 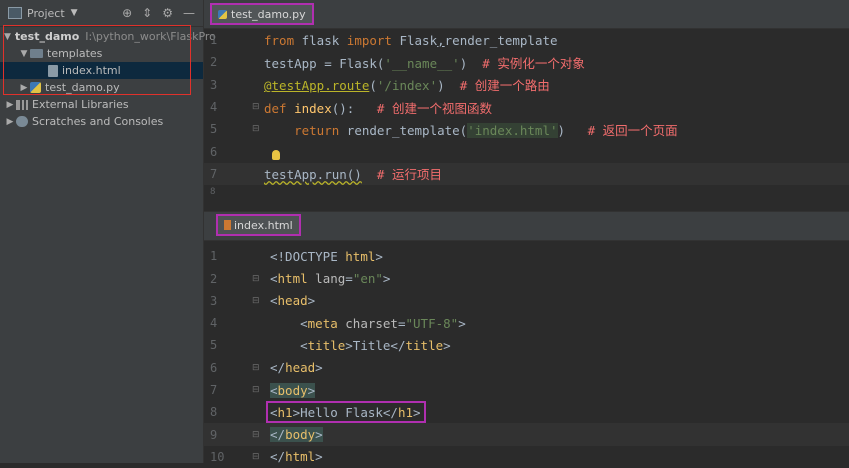 What do you see at coordinates (526, 256) in the screenshot?
I see `code-line: 1 <!DOCTYPE html>` at bounding box center [526, 256].